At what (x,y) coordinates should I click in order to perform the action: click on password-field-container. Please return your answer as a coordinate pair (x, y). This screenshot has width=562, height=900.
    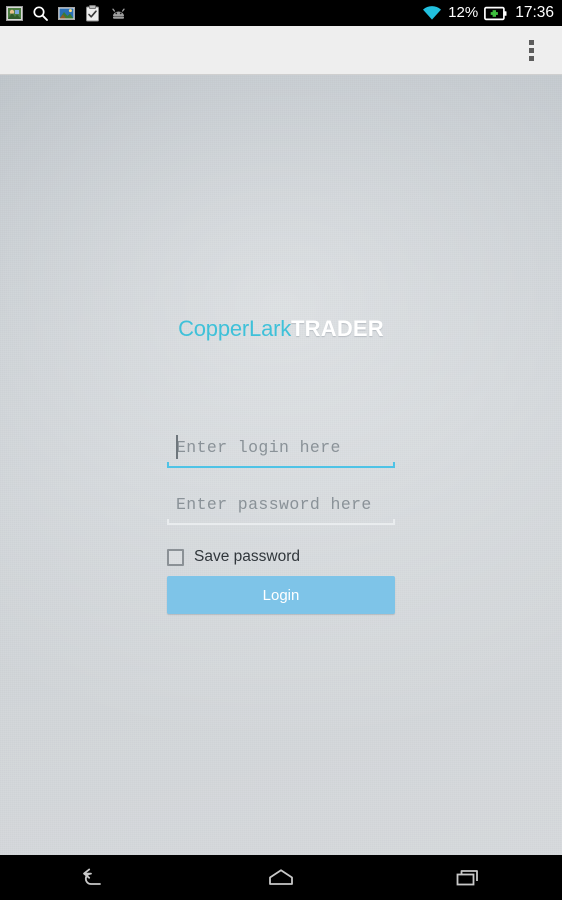
    Looking at the image, I should click on (281, 507).